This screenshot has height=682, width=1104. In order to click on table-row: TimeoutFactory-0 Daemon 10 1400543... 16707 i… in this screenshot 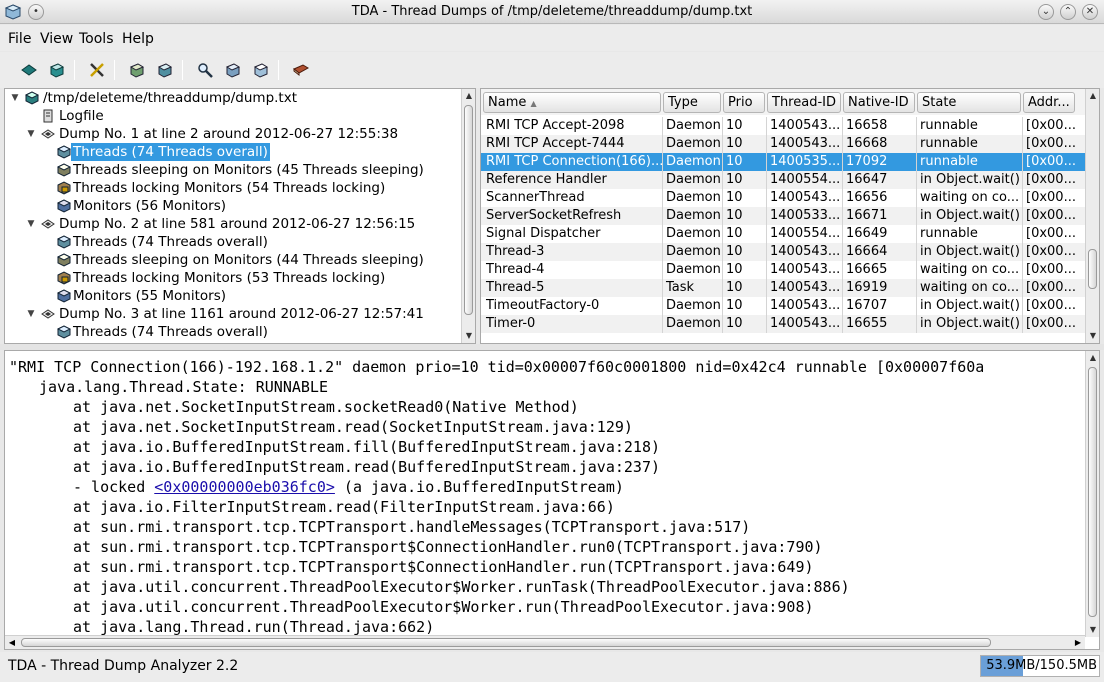, I will do `click(784, 306)`.